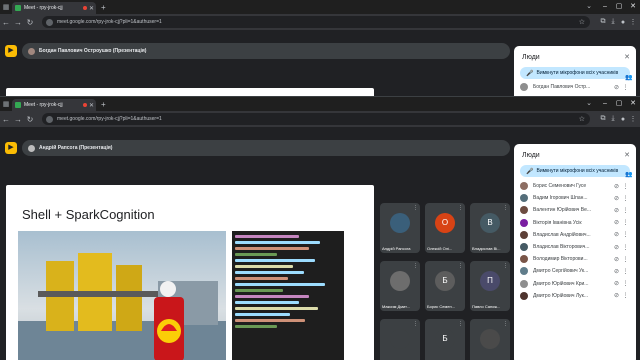 Image resolution: width=640 pixels, height=360 pixels. Describe the element at coordinates (575, 284) in the screenshot. I see `participant-row: Дмитро Юрійович Кри... ⊘ ⋮` at that location.